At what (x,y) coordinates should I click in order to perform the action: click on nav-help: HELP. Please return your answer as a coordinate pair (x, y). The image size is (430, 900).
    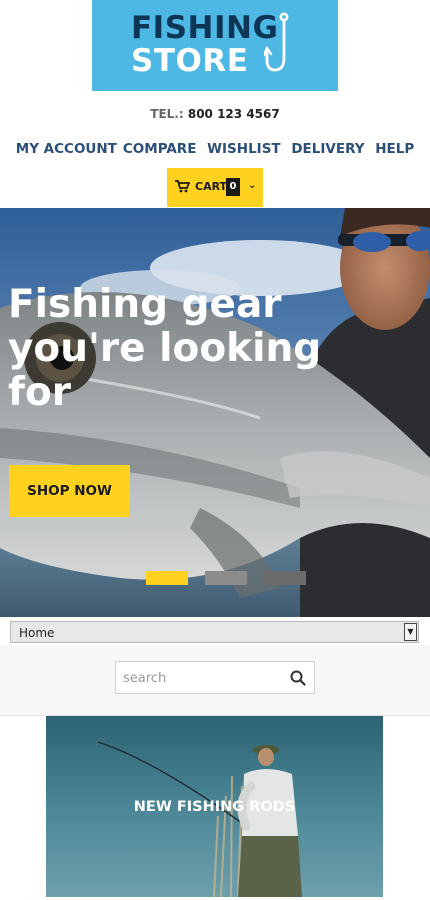
    Looking at the image, I should click on (394, 149).